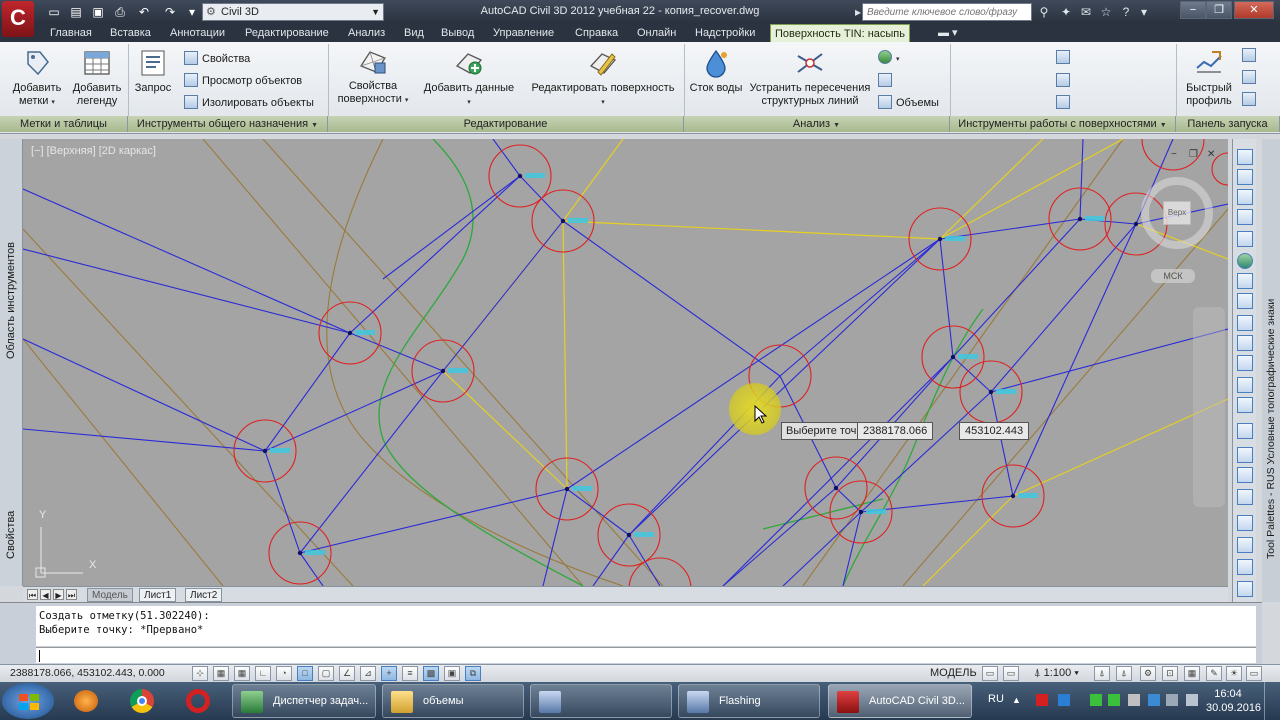 This screenshot has width=1280, height=720. What do you see at coordinates (192, 12) in the screenshot?
I see `dropdown-arrow-icon: ▾` at bounding box center [192, 12].